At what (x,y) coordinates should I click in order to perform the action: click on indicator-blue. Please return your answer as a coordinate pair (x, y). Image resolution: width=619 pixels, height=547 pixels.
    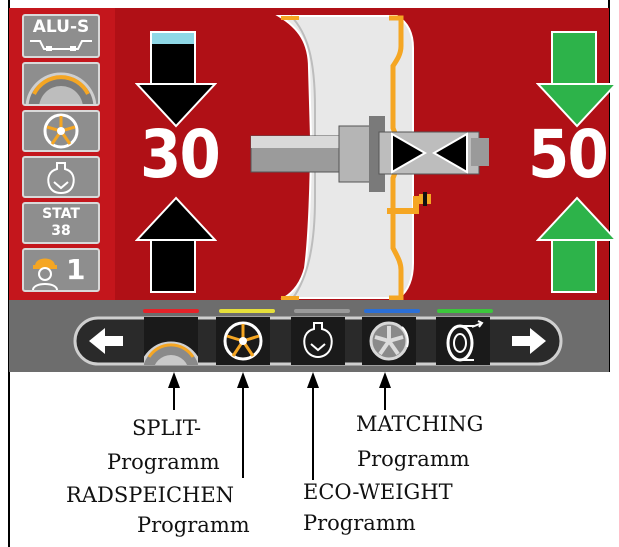
    Looking at the image, I should click on (392, 311).